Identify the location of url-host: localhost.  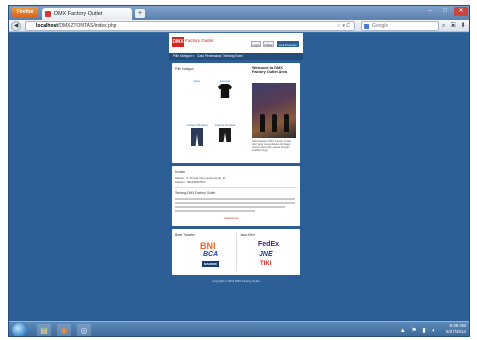
(47, 26).